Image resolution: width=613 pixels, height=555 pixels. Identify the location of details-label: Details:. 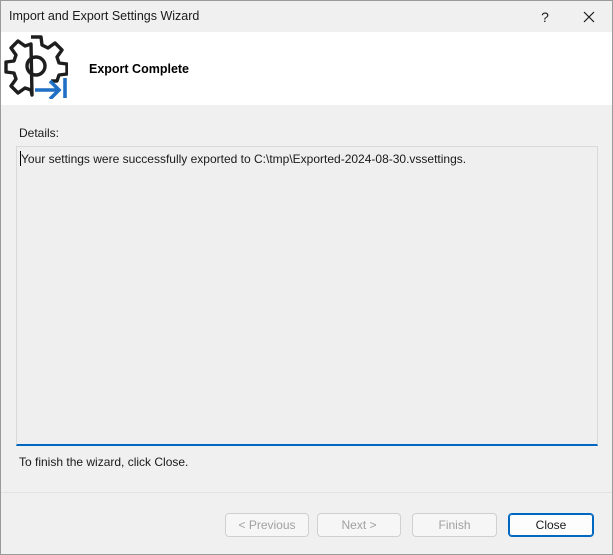
(39, 133).